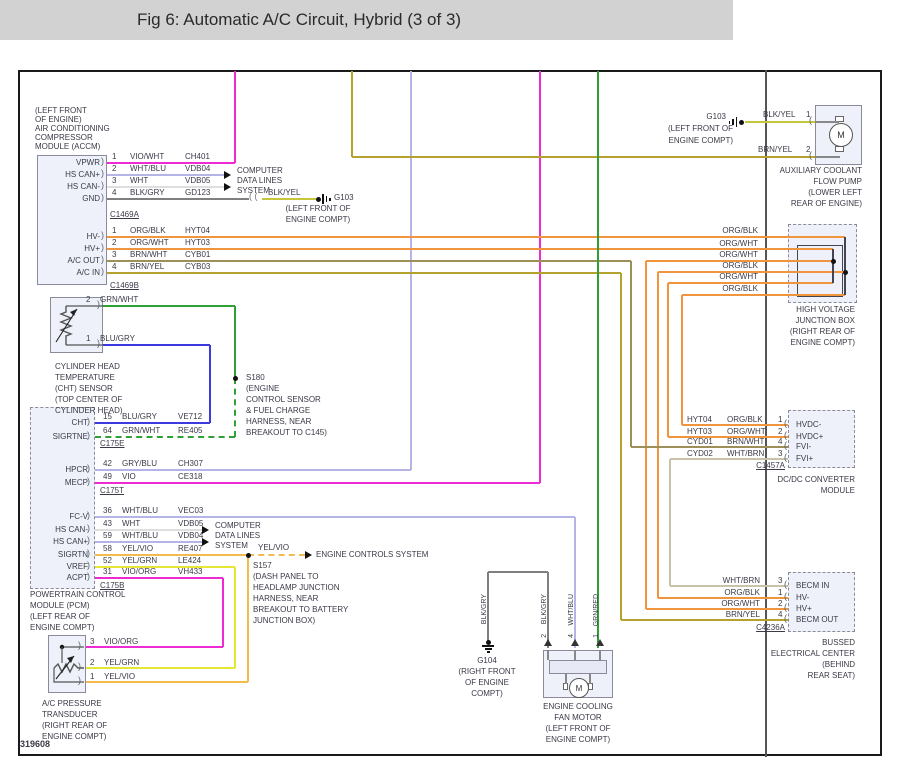 Image resolution: width=901 pixels, height=774 pixels. I want to click on wire-label: HARNESS, NEAR, so click(279, 421).